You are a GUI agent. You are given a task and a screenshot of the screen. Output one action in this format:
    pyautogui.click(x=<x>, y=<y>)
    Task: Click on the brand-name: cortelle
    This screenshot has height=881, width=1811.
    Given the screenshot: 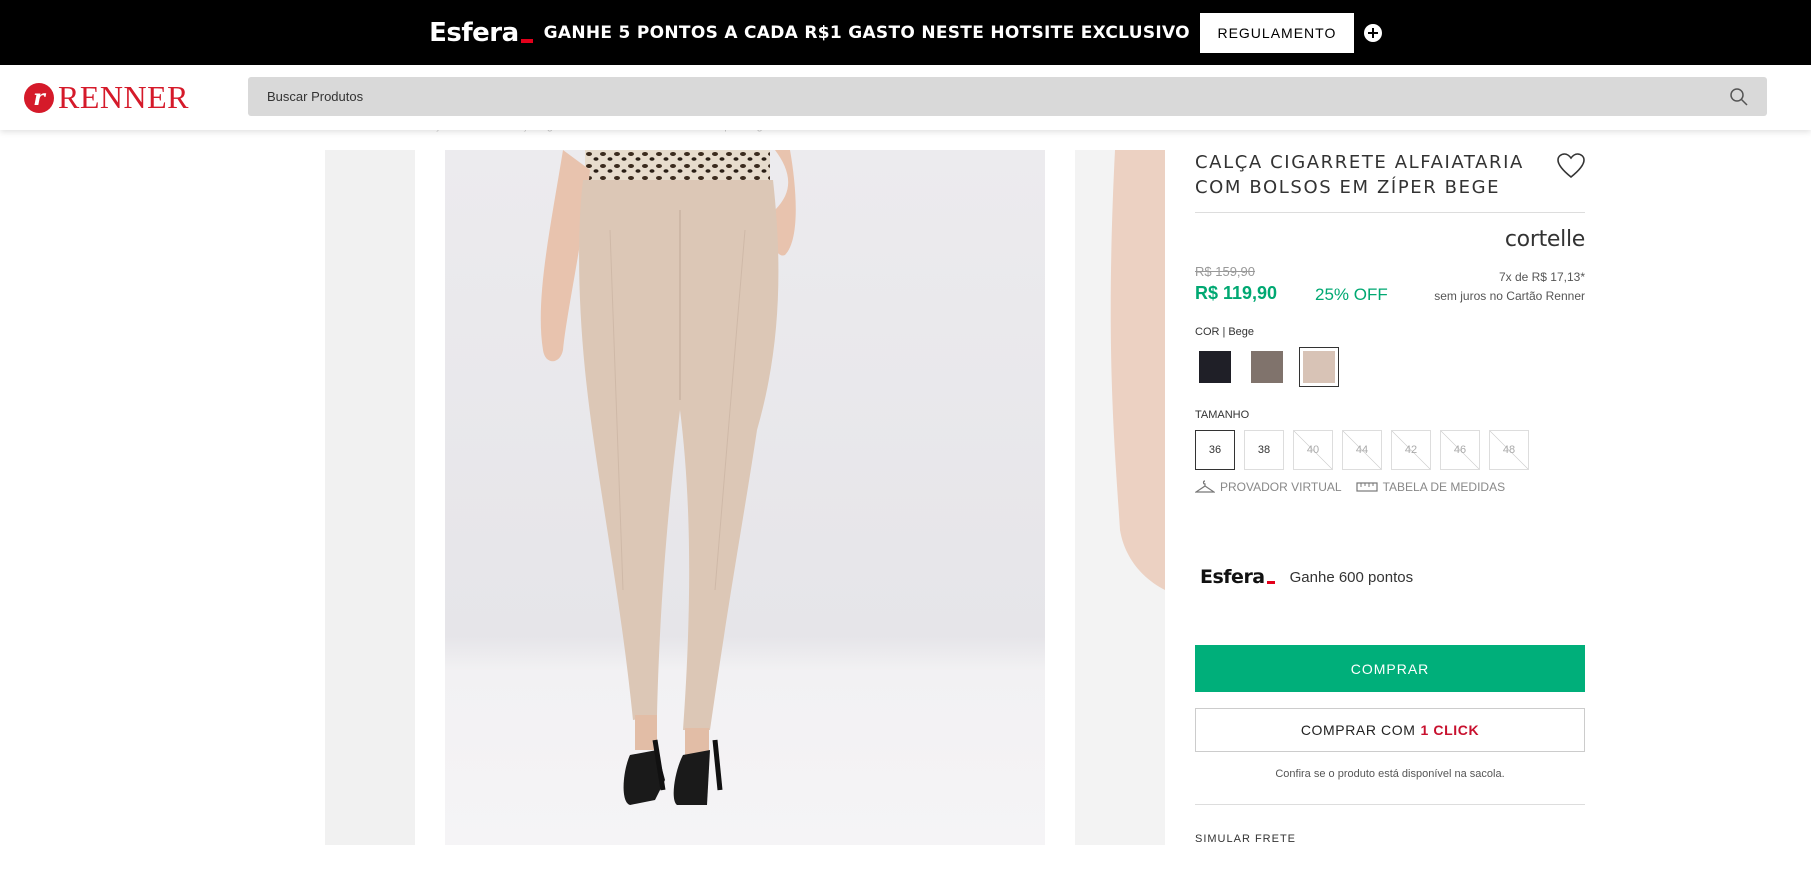 What is the action you would take?
    pyautogui.click(x=1390, y=239)
    